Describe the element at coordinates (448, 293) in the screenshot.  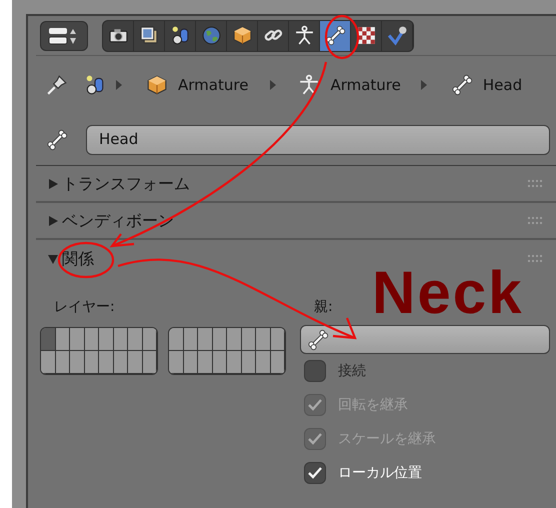
I see `handwritten-note: Neck` at that location.